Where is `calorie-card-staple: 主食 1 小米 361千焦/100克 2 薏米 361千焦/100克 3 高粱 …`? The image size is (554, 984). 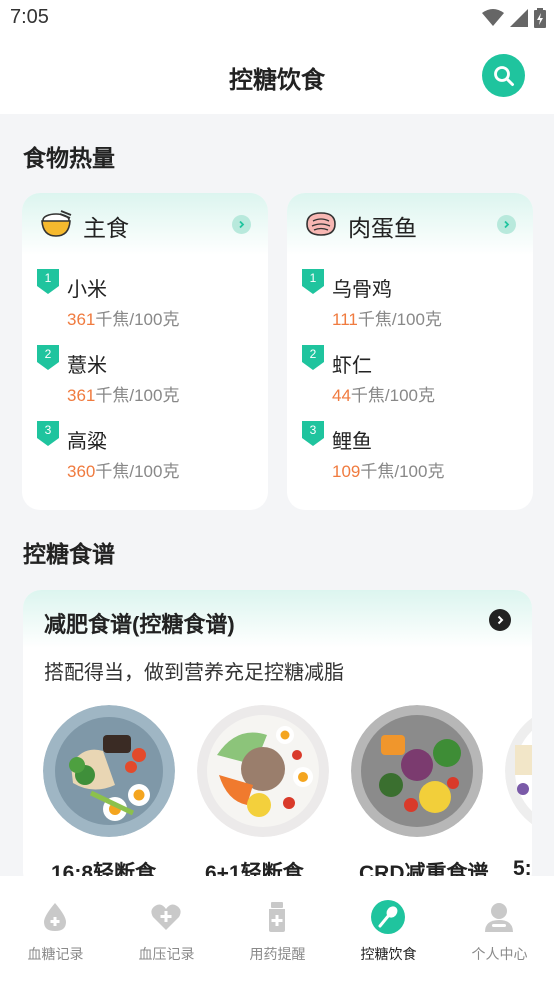
calorie-card-staple: 主食 1 小米 361千焦/100克 2 薏米 361千焦/100克 3 高粱 … is located at coordinates (145, 351).